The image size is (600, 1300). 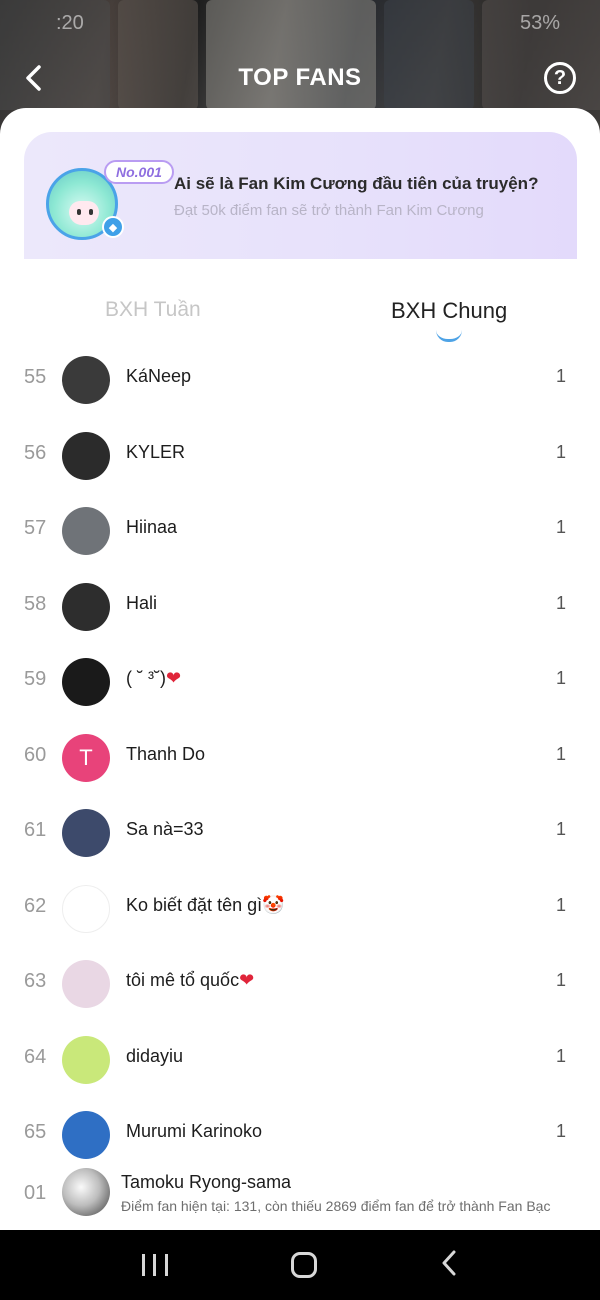 I want to click on tab-weekly: BXH Tuần, so click(x=153, y=310).